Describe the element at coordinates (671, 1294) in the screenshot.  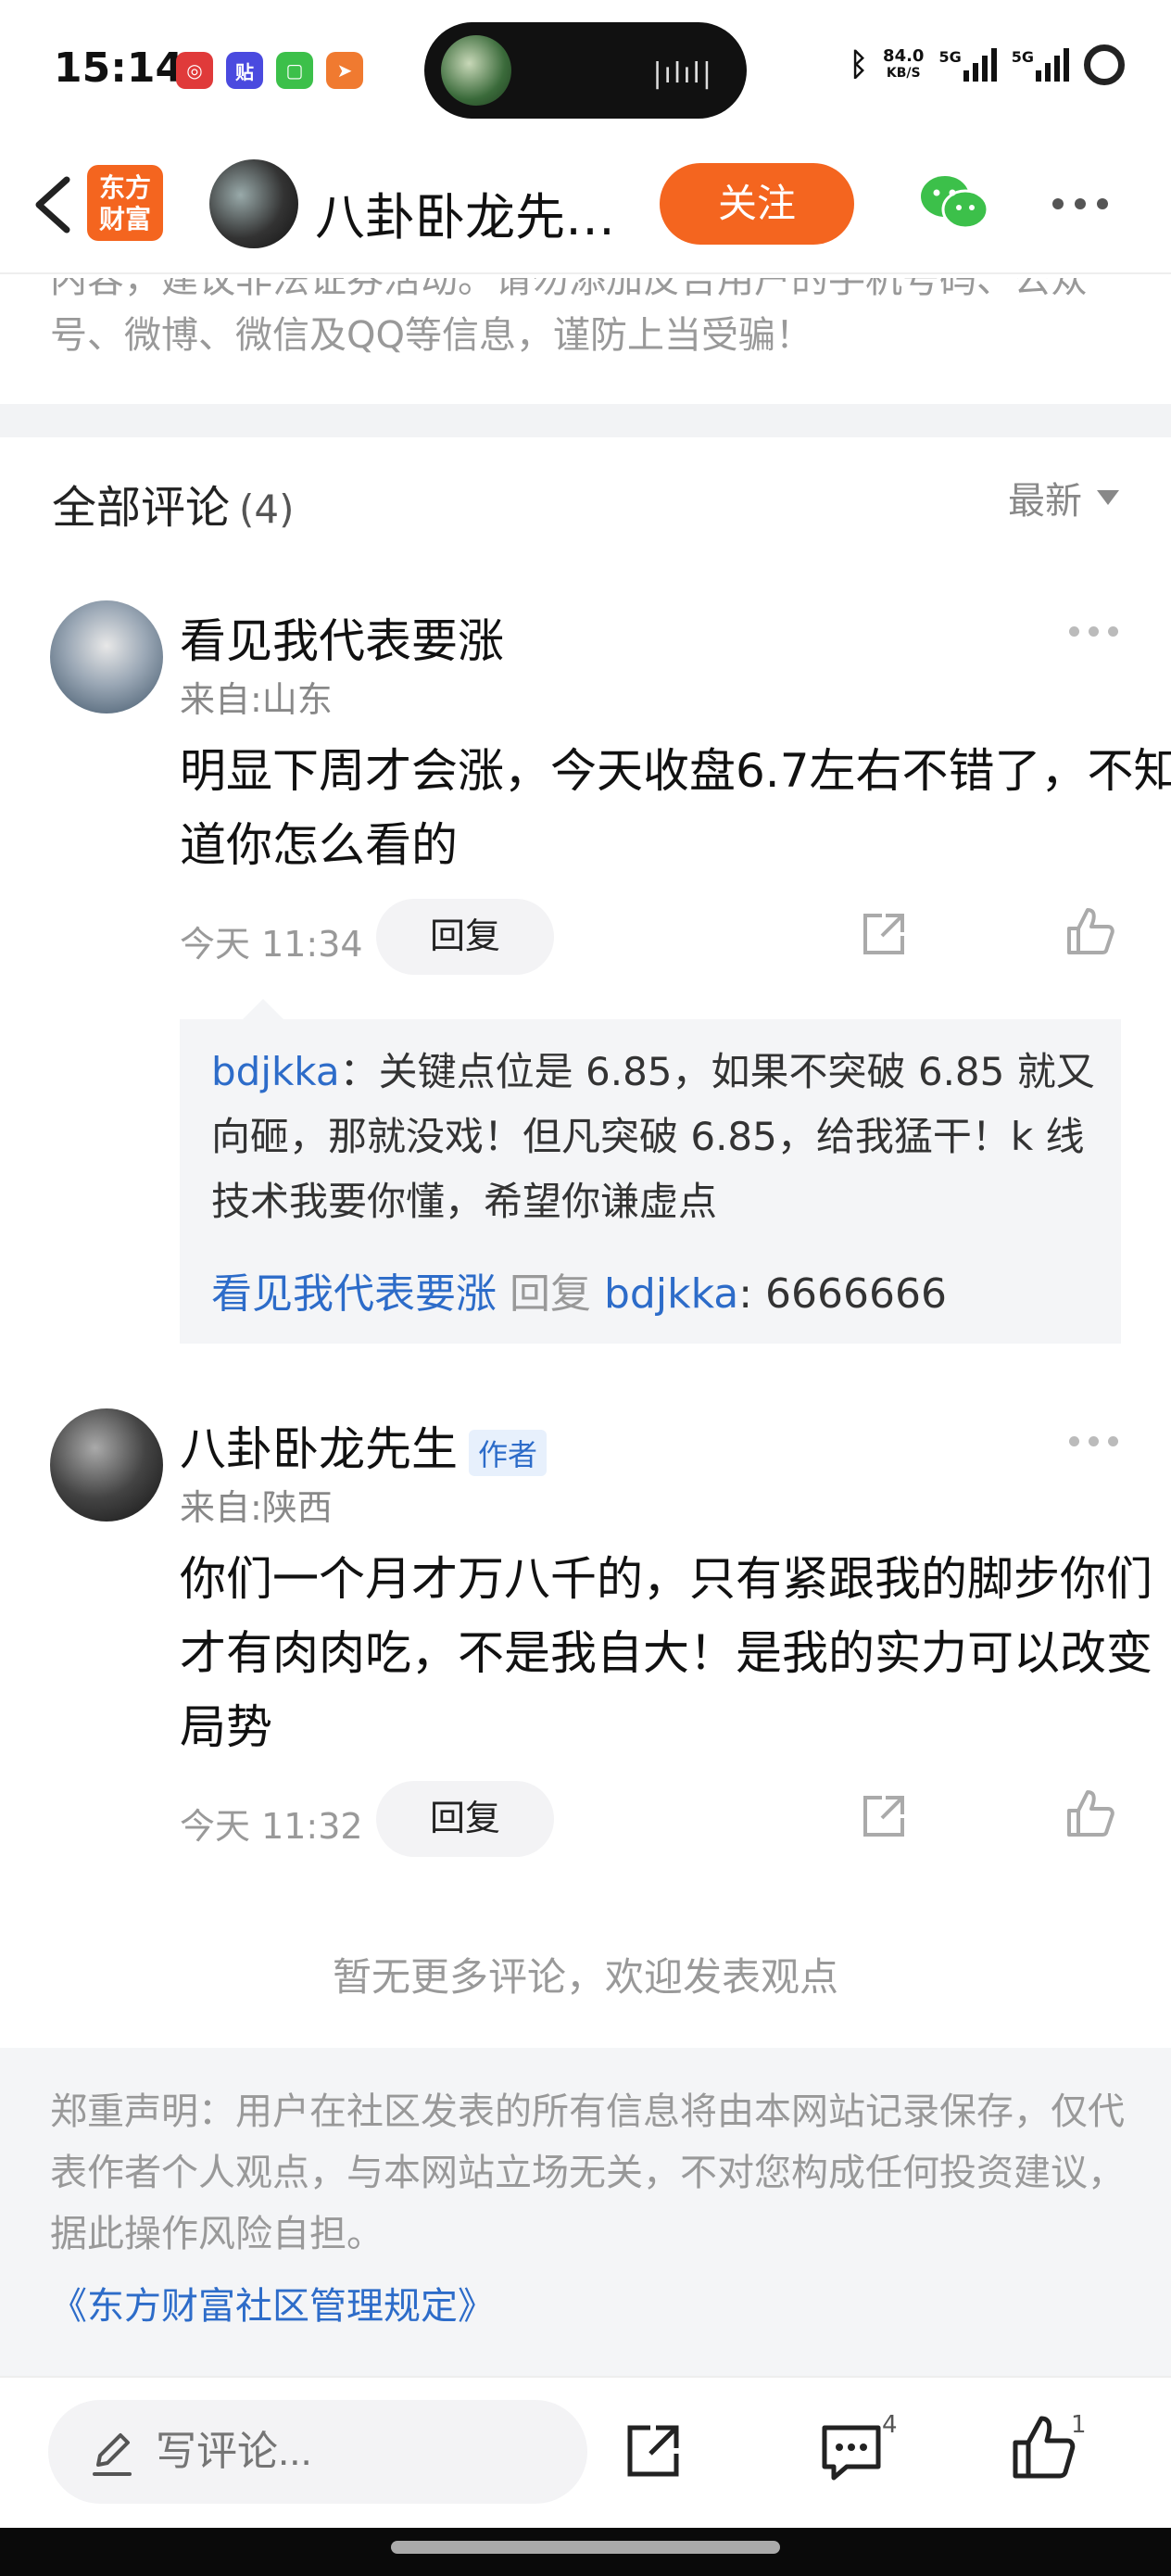
I see `reply-target-username: bdjkka` at that location.